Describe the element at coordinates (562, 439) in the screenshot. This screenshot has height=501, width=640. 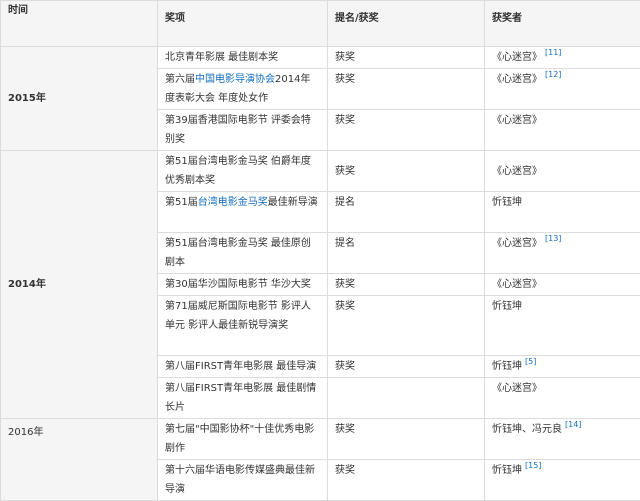
I see `winner-cell: 忻钰坤、冯元良[14]` at that location.